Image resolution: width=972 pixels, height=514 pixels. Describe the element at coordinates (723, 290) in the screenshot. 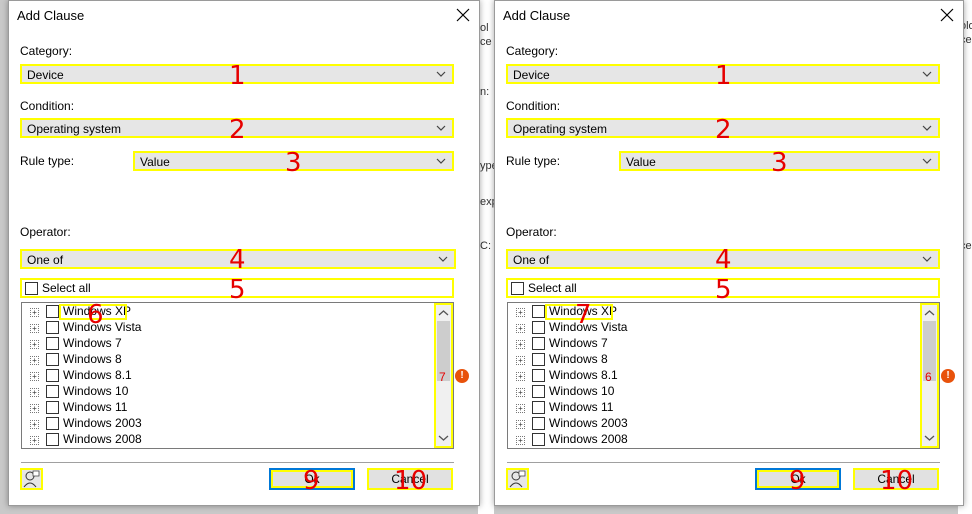

I see `marker-number: 5` at that location.